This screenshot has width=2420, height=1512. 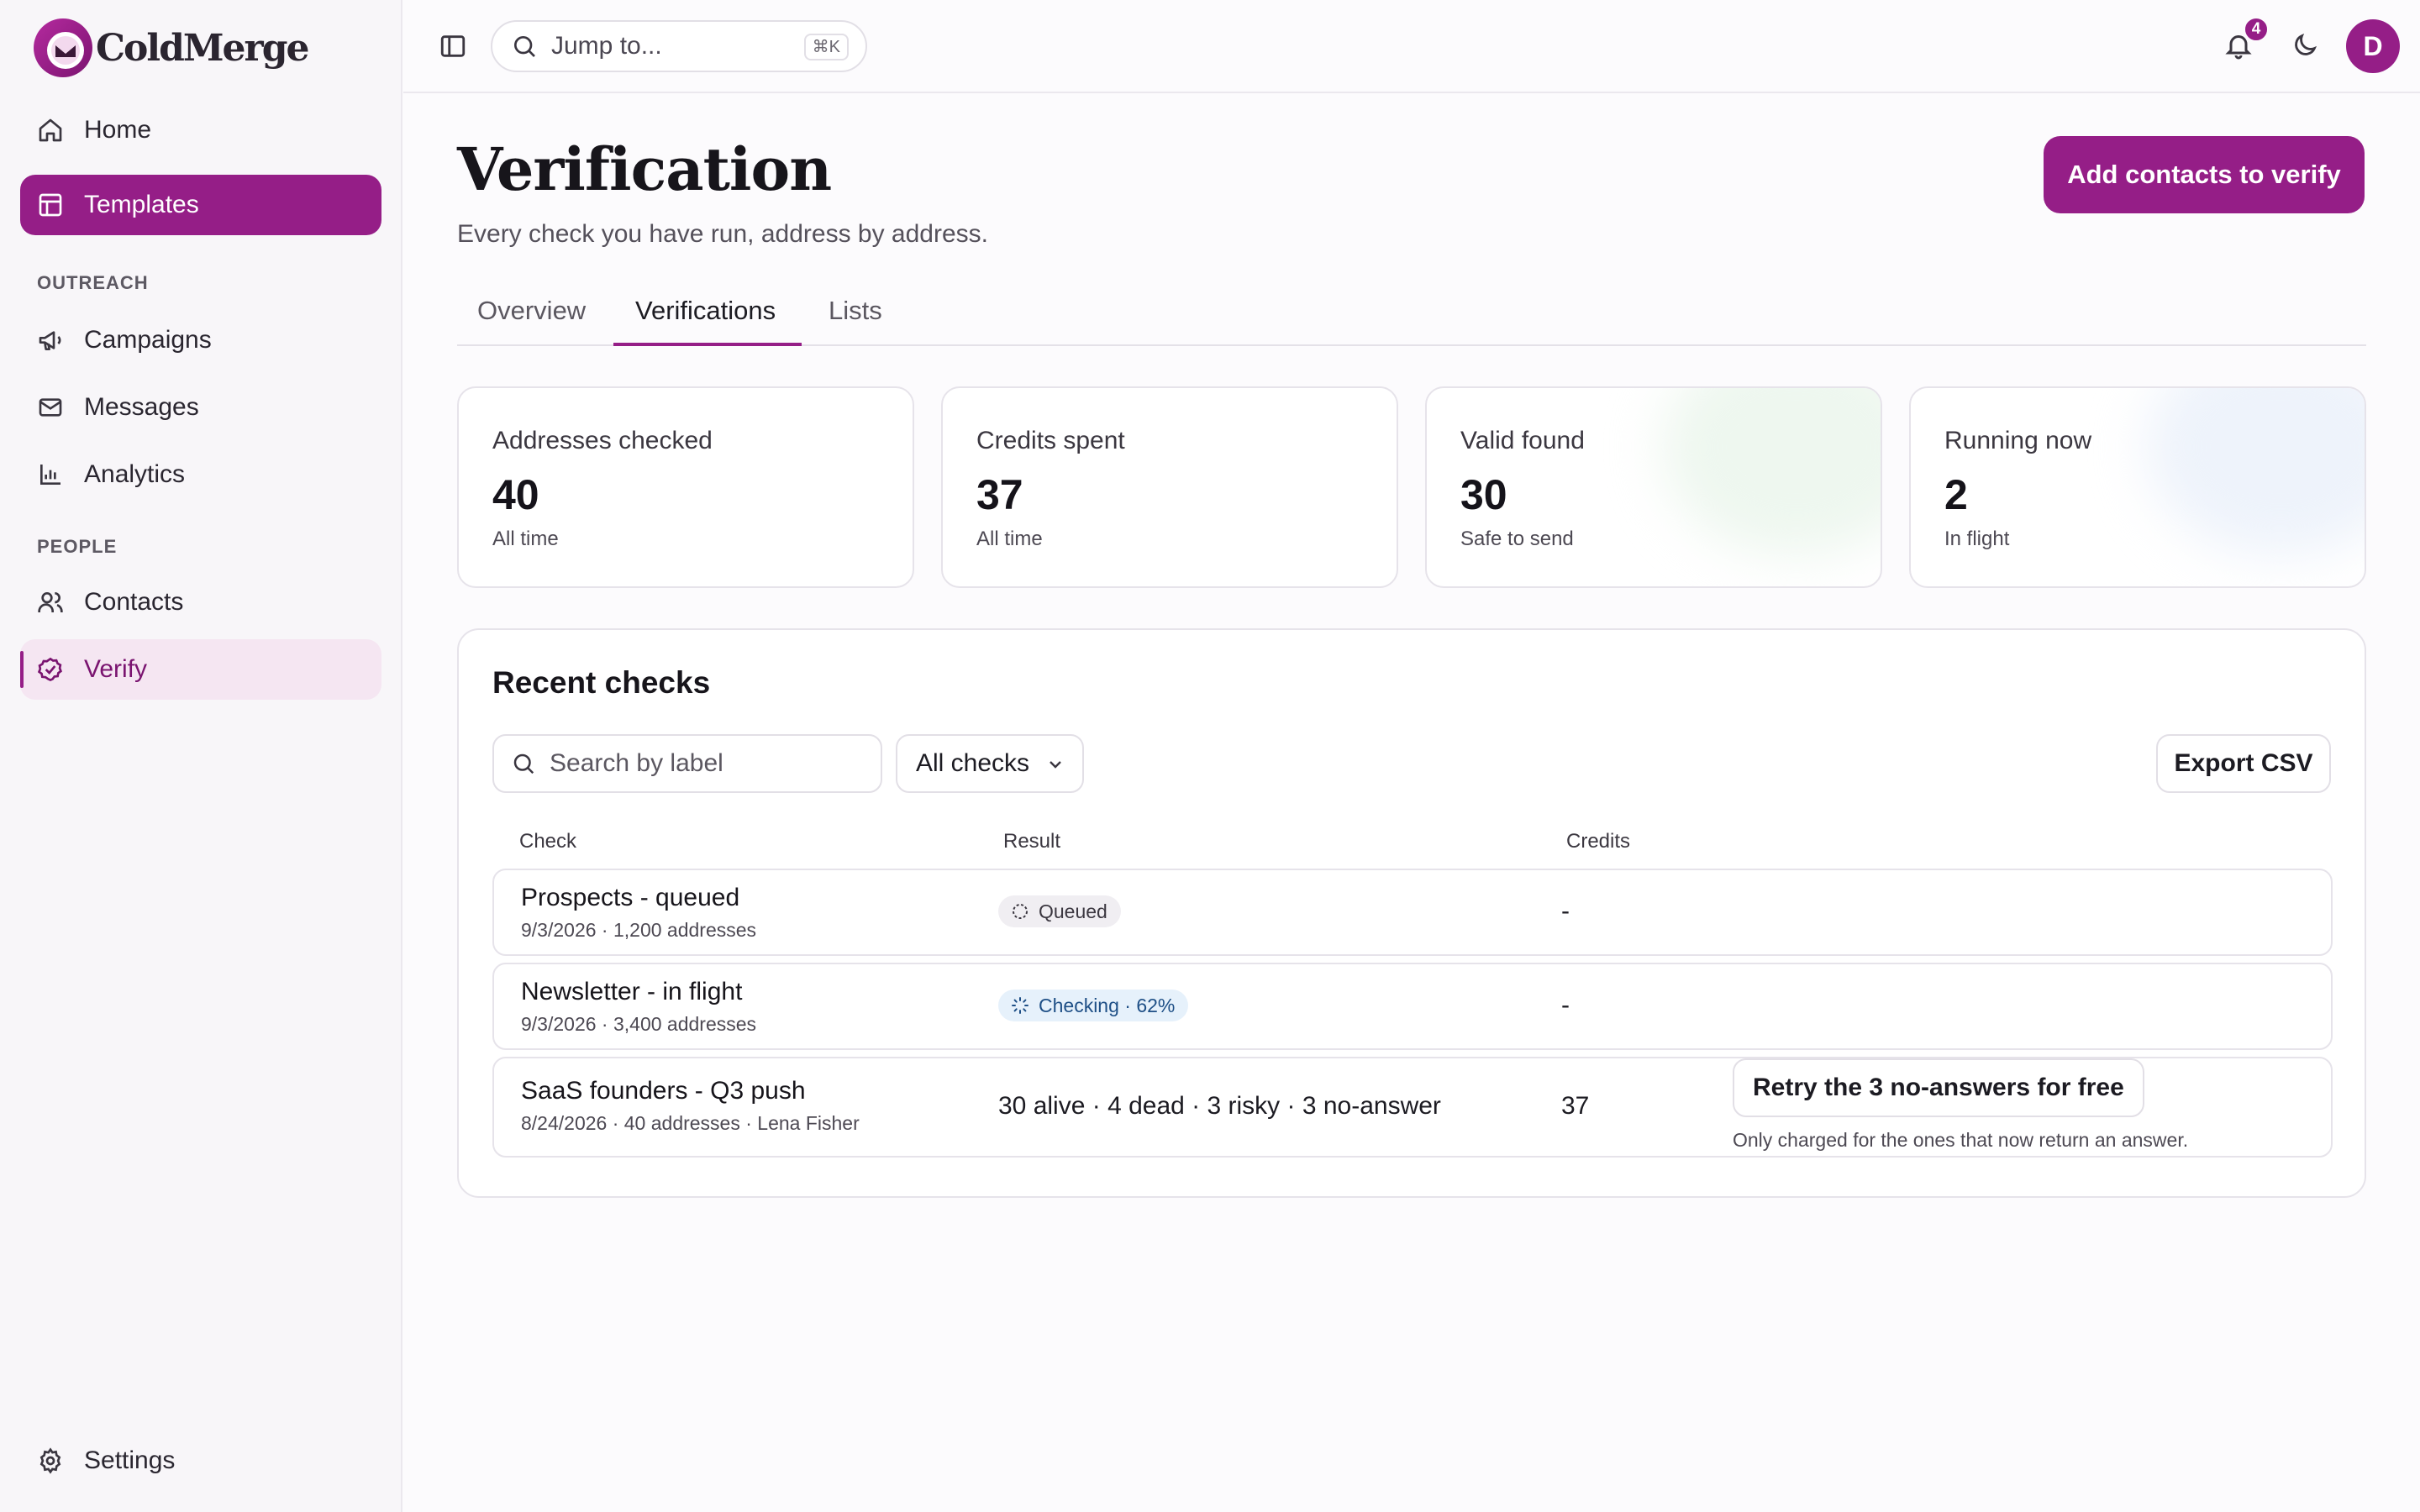 I want to click on check-title: Newsletter - in flight, so click(x=632, y=991).